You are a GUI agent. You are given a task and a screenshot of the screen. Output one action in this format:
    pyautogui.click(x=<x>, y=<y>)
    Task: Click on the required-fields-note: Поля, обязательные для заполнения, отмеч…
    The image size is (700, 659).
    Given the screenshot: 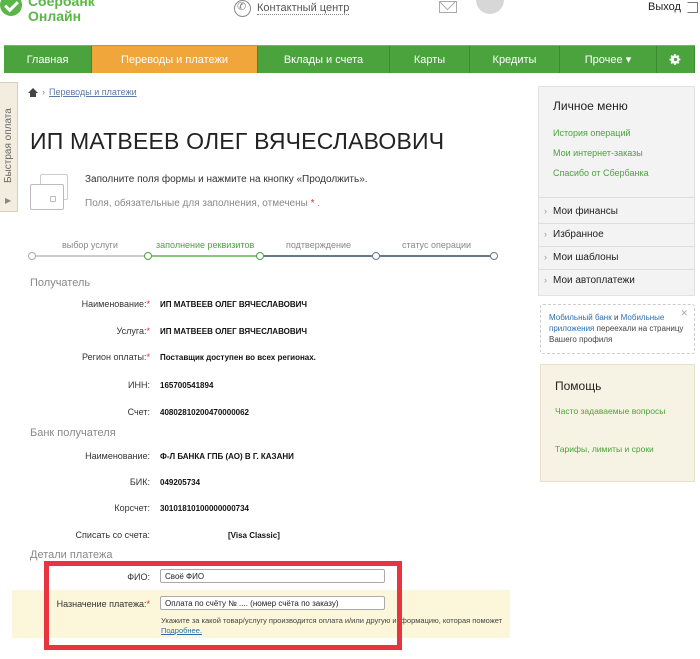 What is the action you would take?
    pyautogui.click(x=203, y=203)
    